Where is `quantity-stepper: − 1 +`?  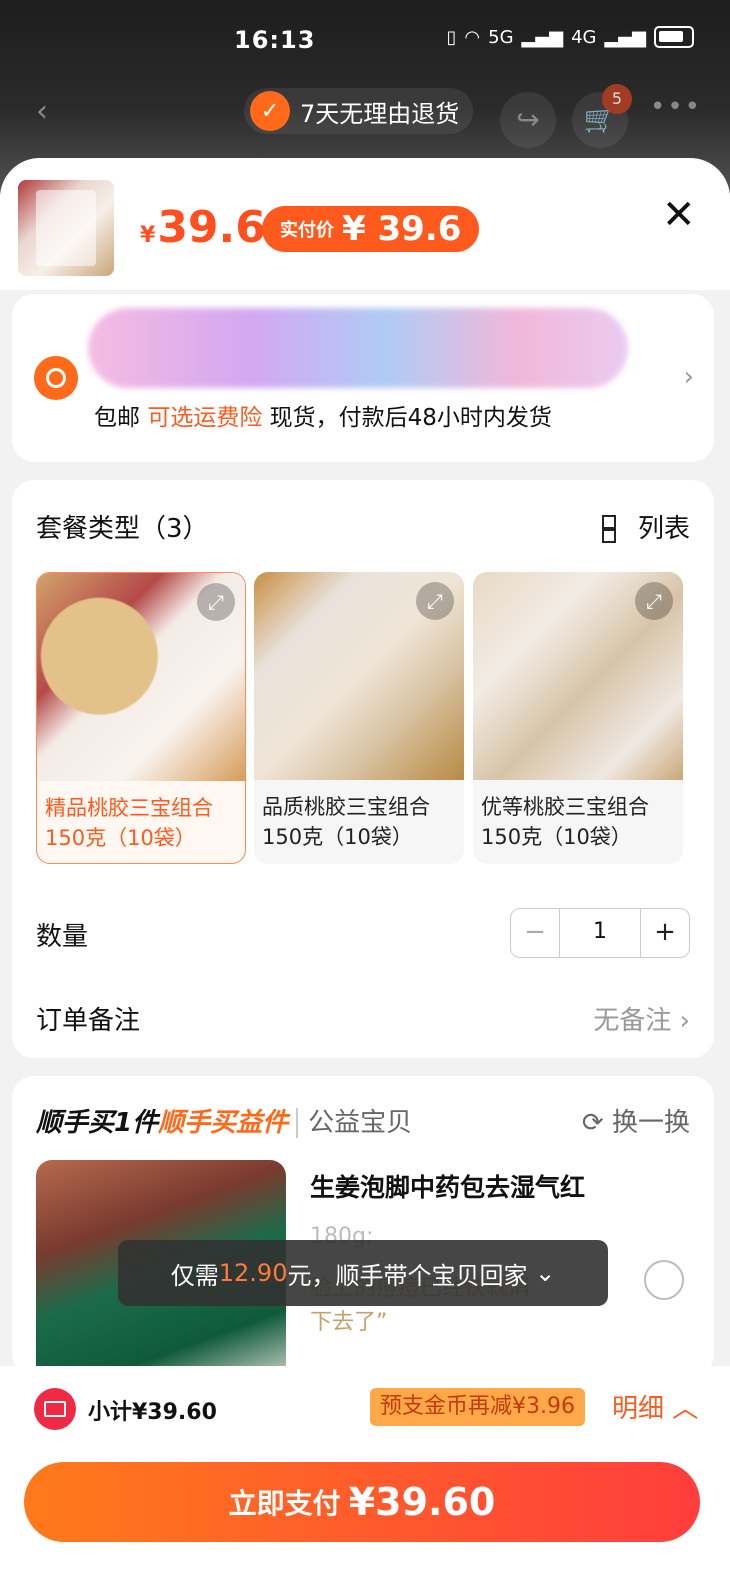 quantity-stepper: − 1 + is located at coordinates (600, 933).